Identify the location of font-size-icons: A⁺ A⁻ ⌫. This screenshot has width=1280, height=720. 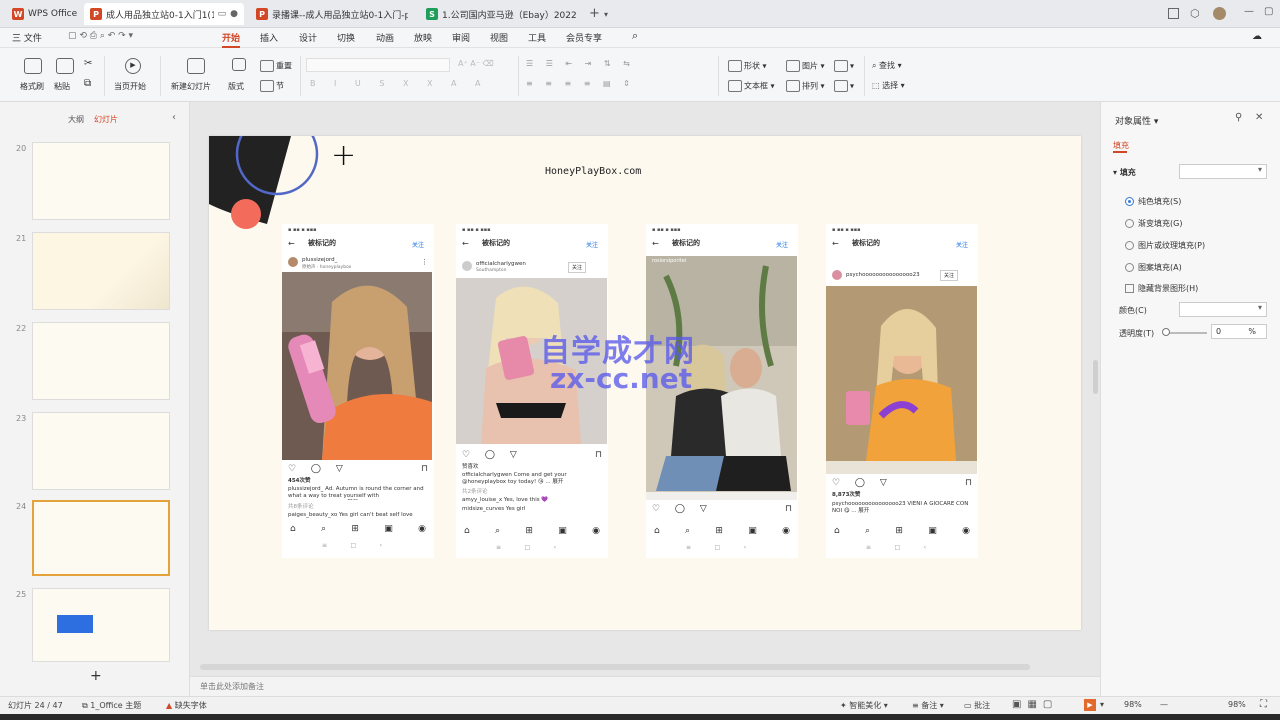
(476, 63).